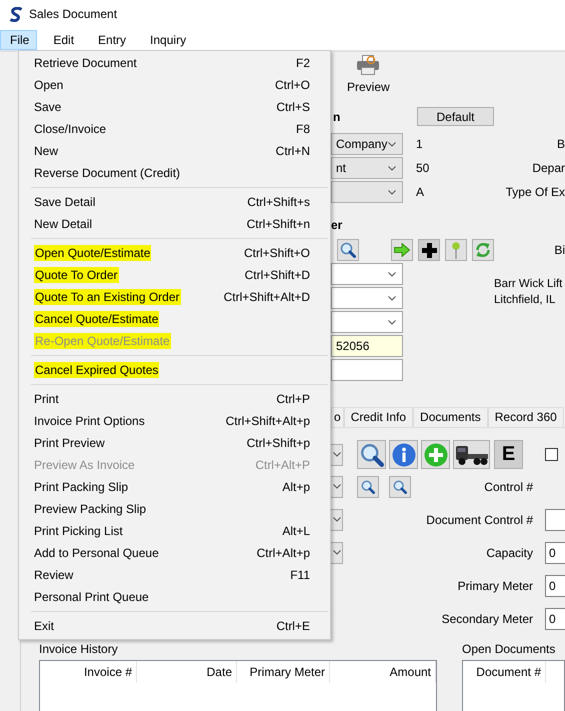 This screenshot has width=565, height=711. What do you see at coordinates (383, 672) in the screenshot?
I see `column-header: Amount` at bounding box center [383, 672].